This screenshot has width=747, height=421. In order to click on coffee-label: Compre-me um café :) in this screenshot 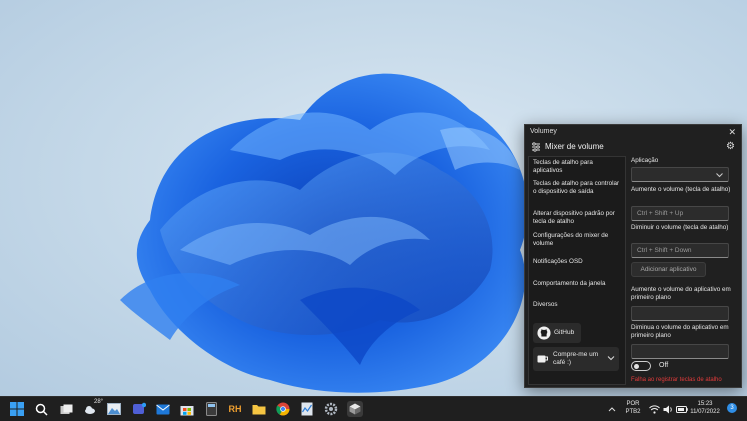, I will do `click(576, 358)`.